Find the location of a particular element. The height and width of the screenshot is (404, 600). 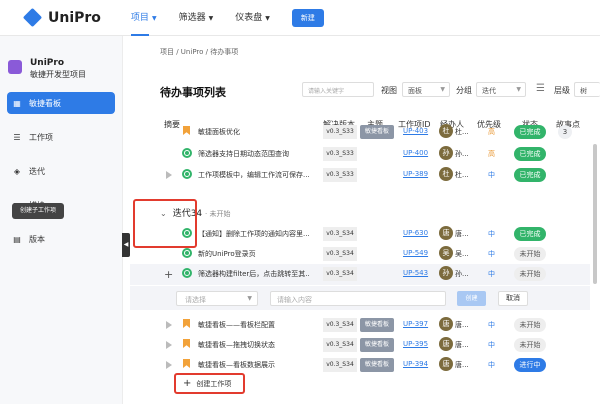

logo: UniPro is located at coordinates (61, 17).